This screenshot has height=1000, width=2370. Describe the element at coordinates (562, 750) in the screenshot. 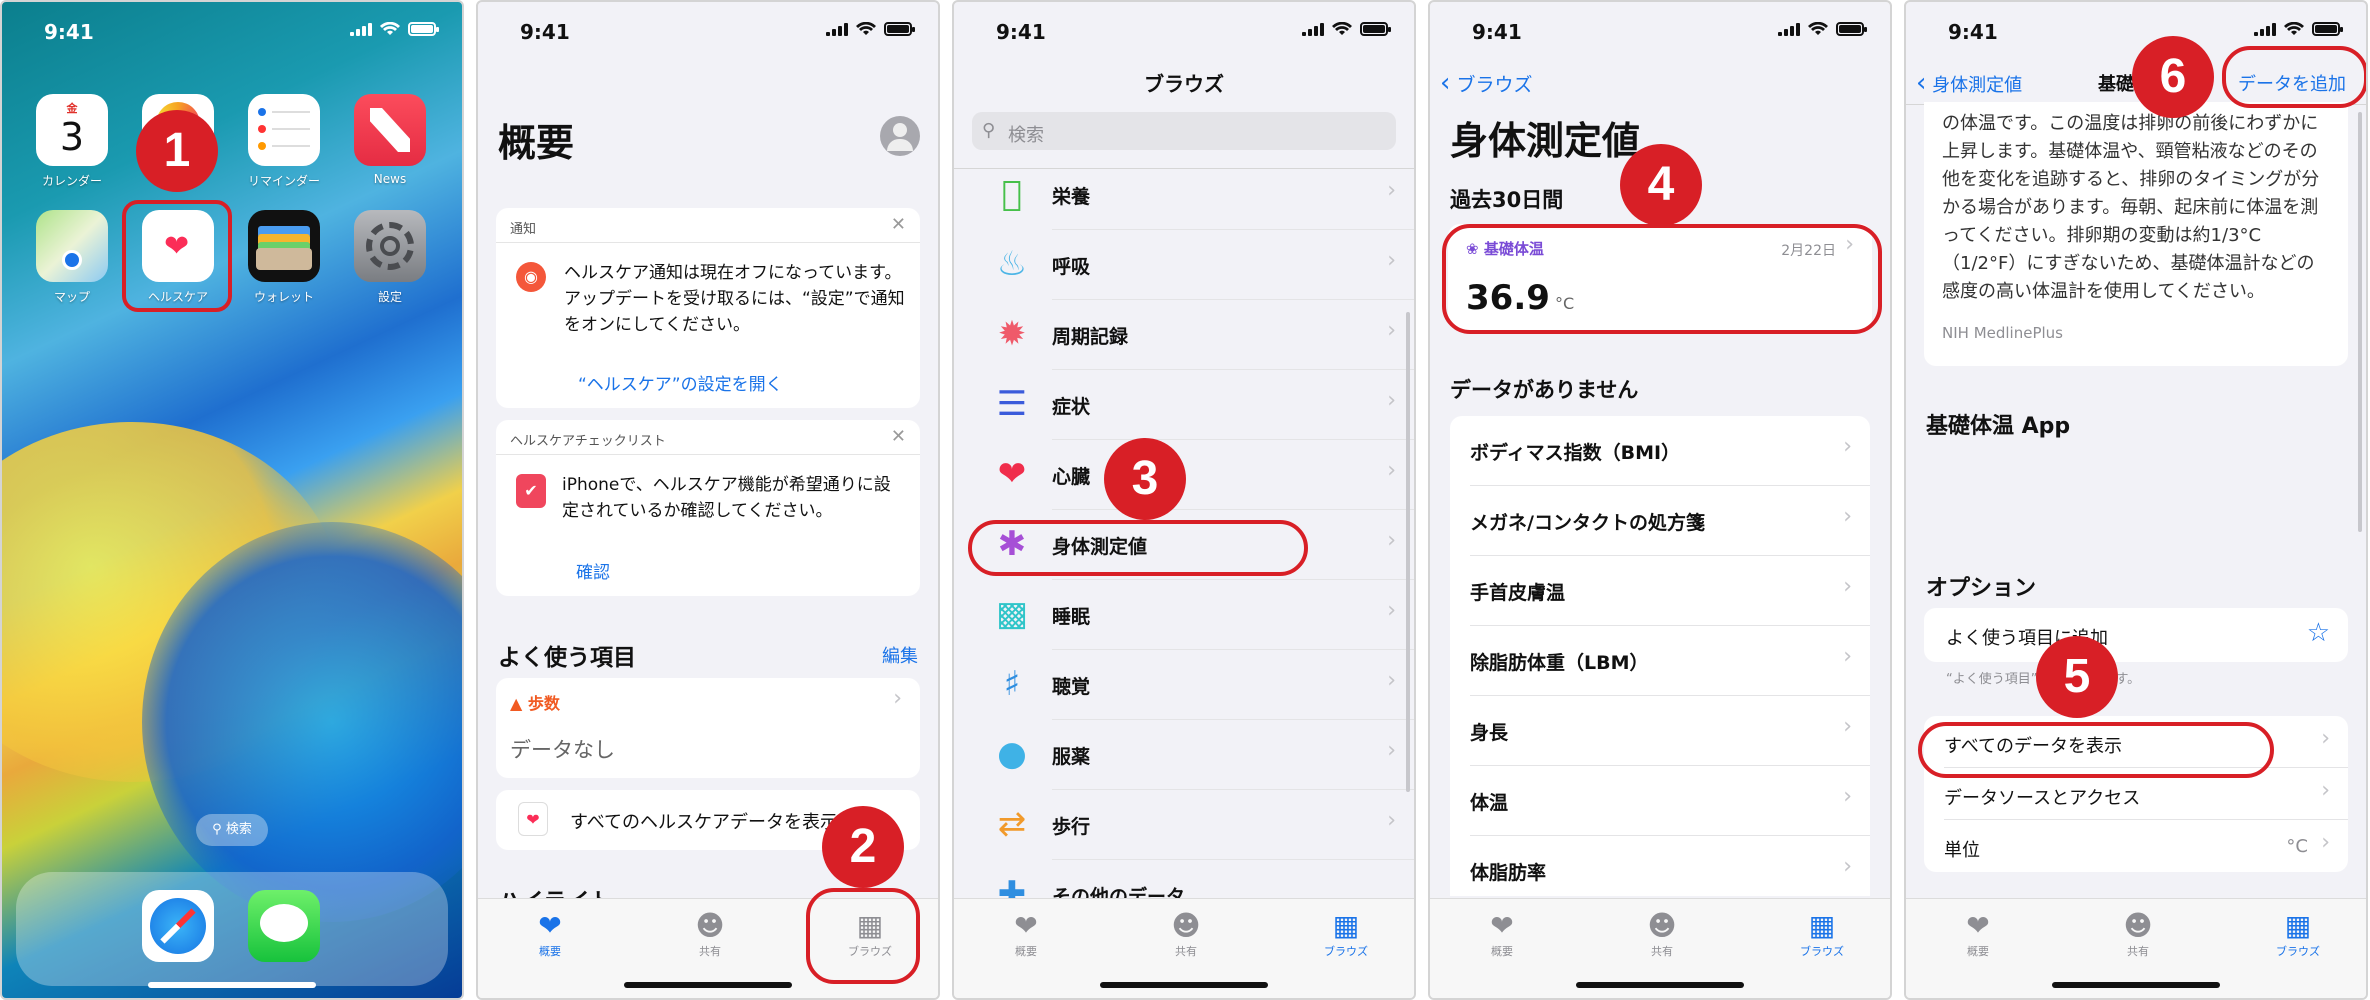

I see `steps-value: データなし` at that location.